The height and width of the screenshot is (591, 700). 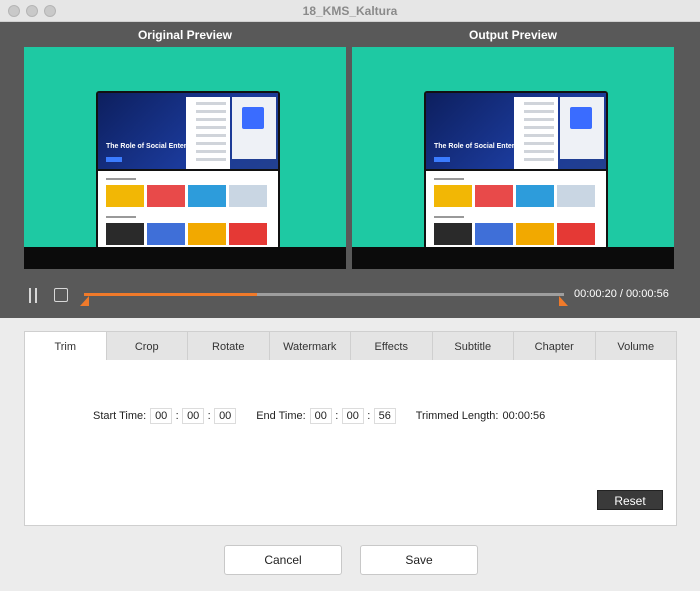 What do you see at coordinates (392, 346) in the screenshot?
I see `tab-effects: Effects` at bounding box center [392, 346].